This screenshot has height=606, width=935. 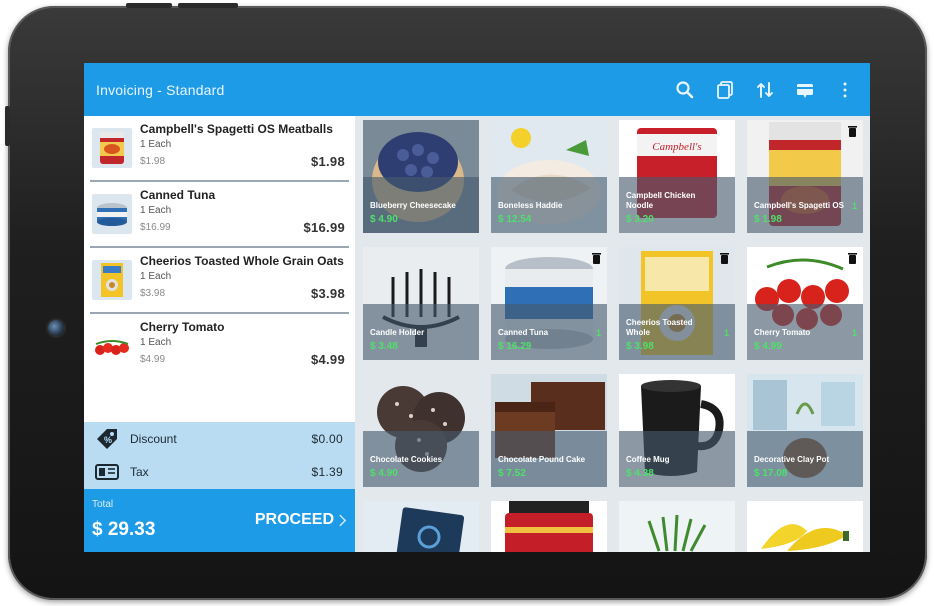 I want to click on summary-panel: % Discount $0.00 Tax $1.39, so click(x=219, y=455).